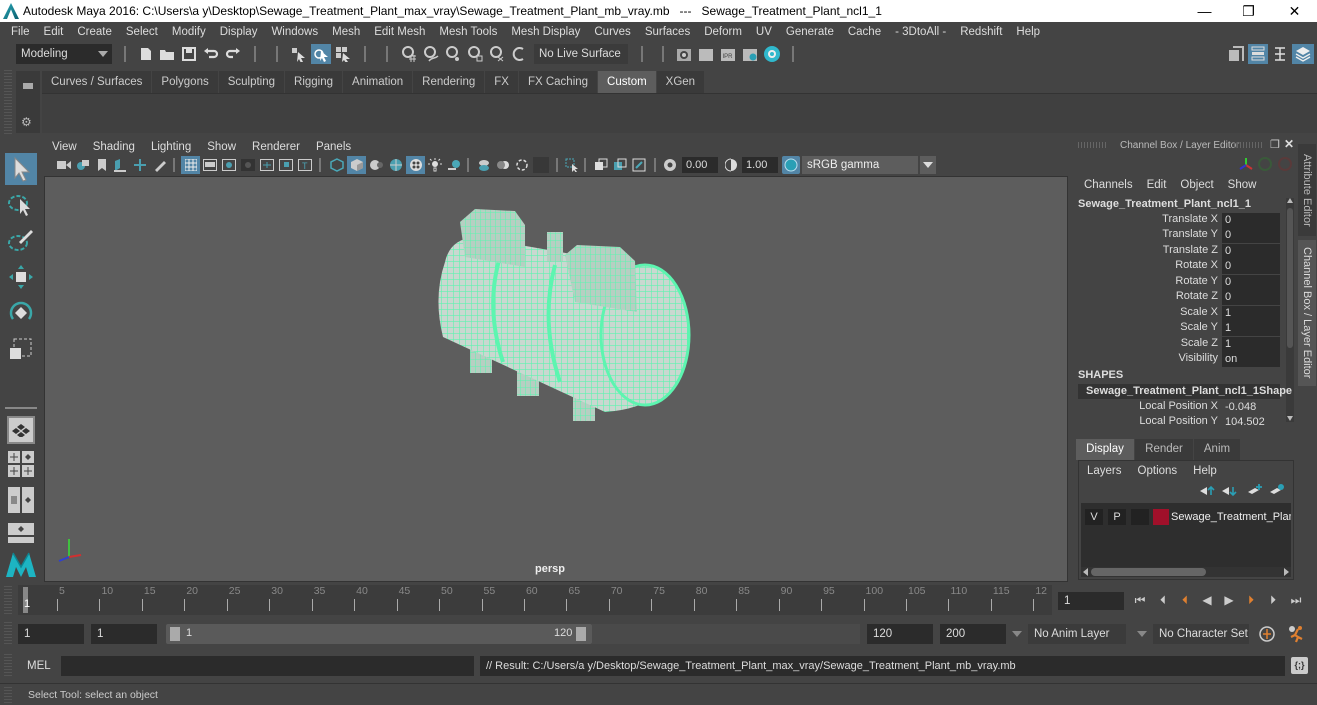 The height and width of the screenshot is (705, 1317). What do you see at coordinates (1077, 634) in the screenshot?
I see `anim-layer-dropdown: No Anim Layer` at bounding box center [1077, 634].